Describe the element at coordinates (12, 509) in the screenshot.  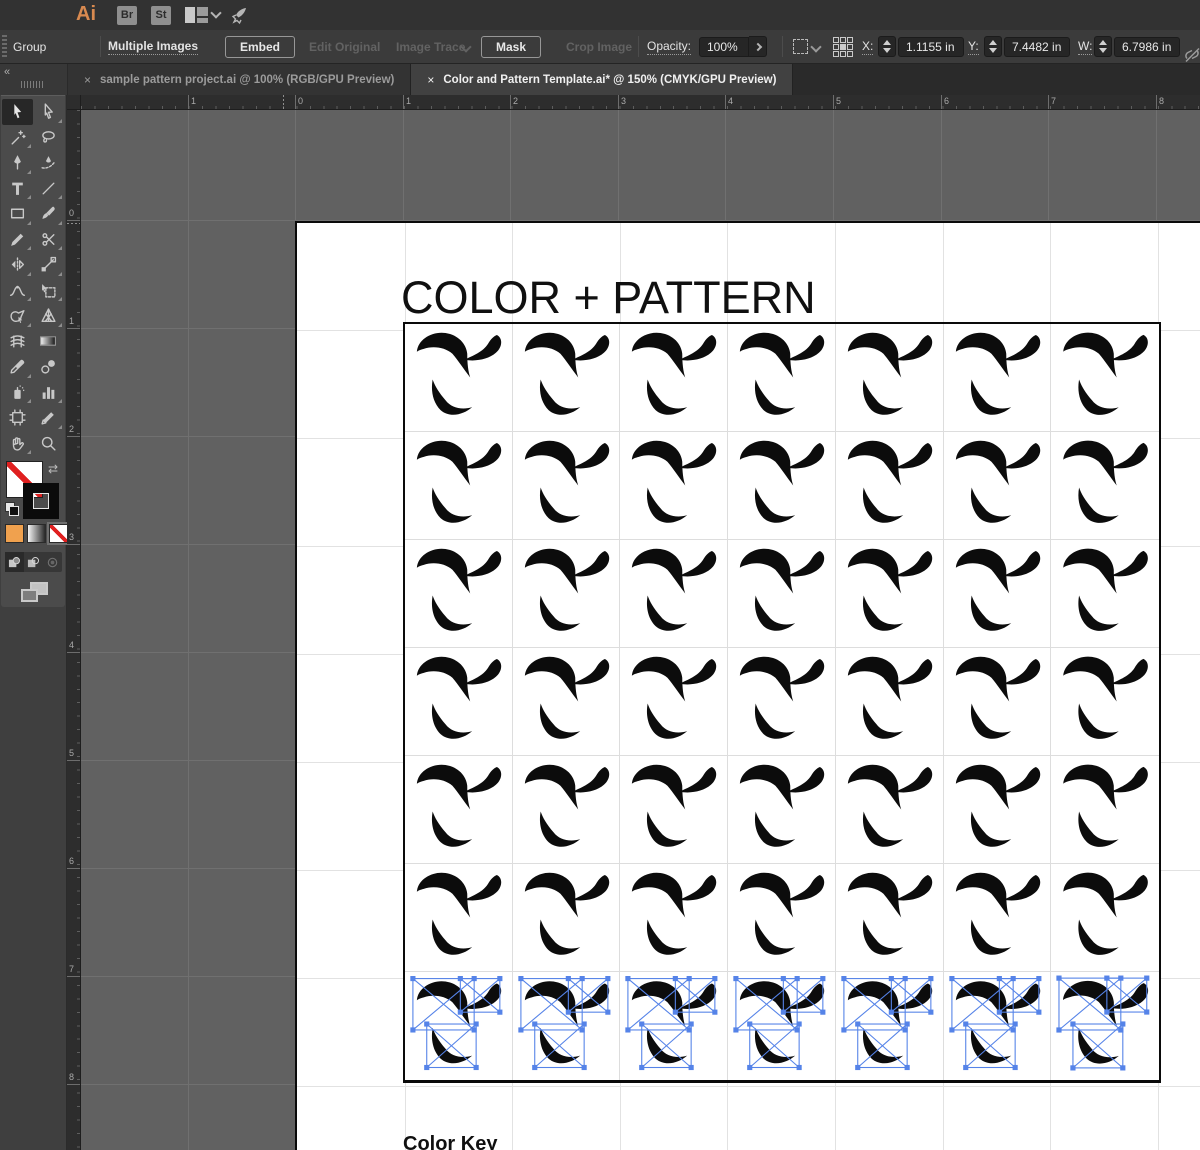
I see `default-fill-stroke-icon` at that location.